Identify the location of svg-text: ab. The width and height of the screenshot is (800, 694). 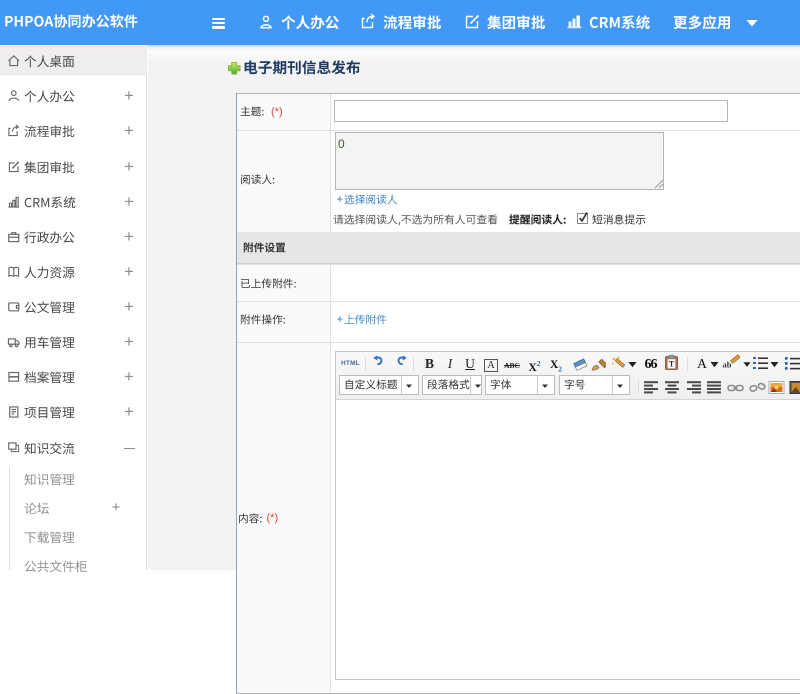
(727, 365).